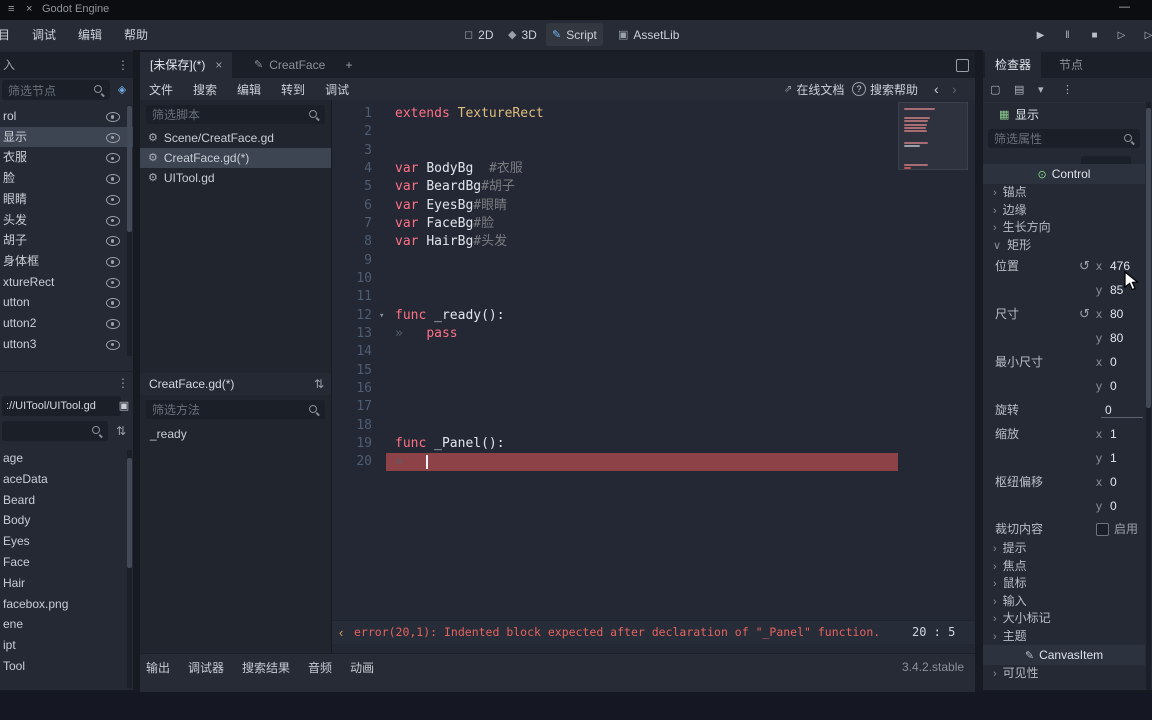 The width and height of the screenshot is (1152, 720). What do you see at coordinates (8, 34) in the screenshot?
I see `menu-item-partial: 目` at bounding box center [8, 34].